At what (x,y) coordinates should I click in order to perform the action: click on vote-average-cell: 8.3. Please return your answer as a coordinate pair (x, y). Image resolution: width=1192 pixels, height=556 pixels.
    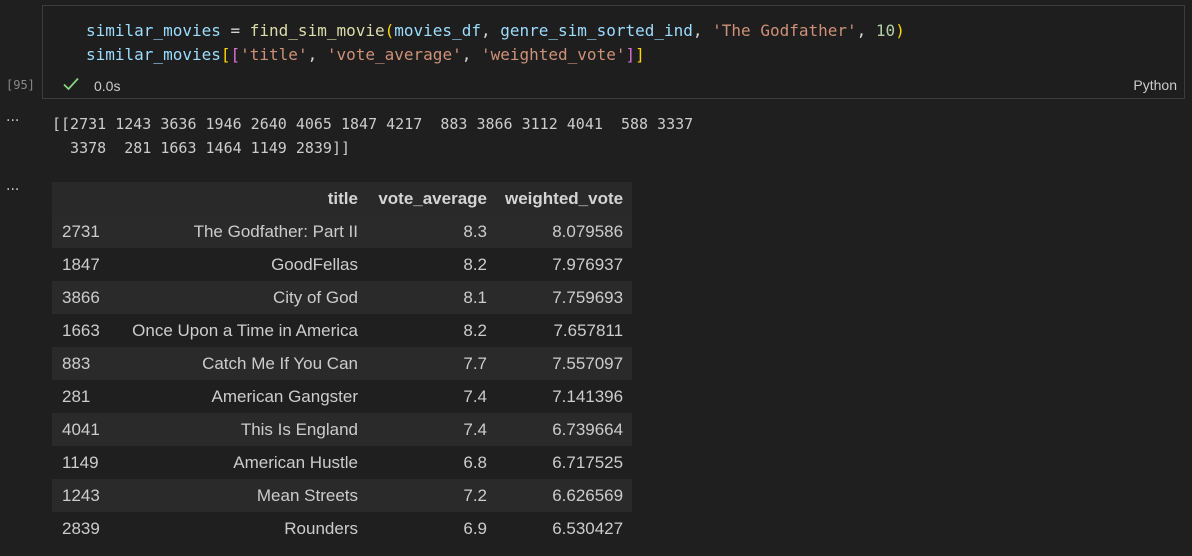
    Looking at the image, I should click on (475, 231).